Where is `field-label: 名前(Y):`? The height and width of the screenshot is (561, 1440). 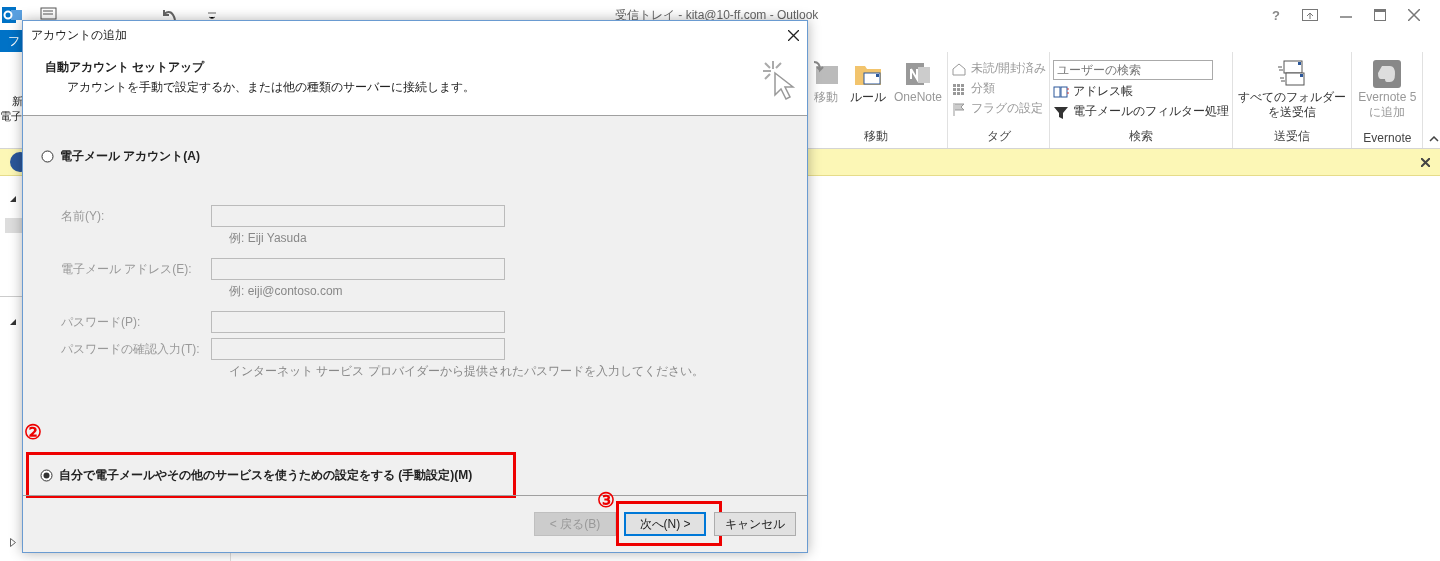
field-label: 名前(Y): is located at coordinates (83, 216).